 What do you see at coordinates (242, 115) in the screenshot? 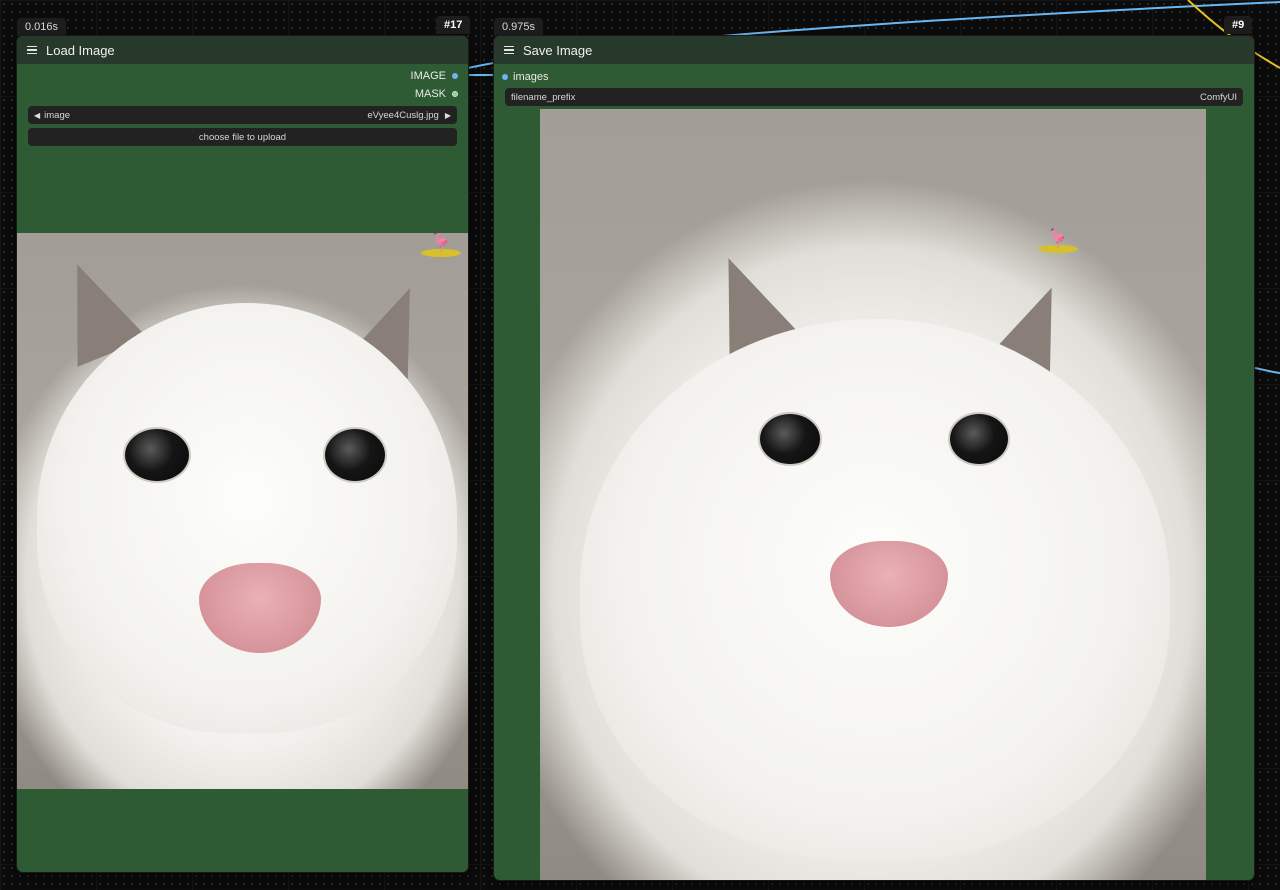
I see `image-combo-widget: ◀ image eVyee4Cuslg.jpg ▶` at bounding box center [242, 115].